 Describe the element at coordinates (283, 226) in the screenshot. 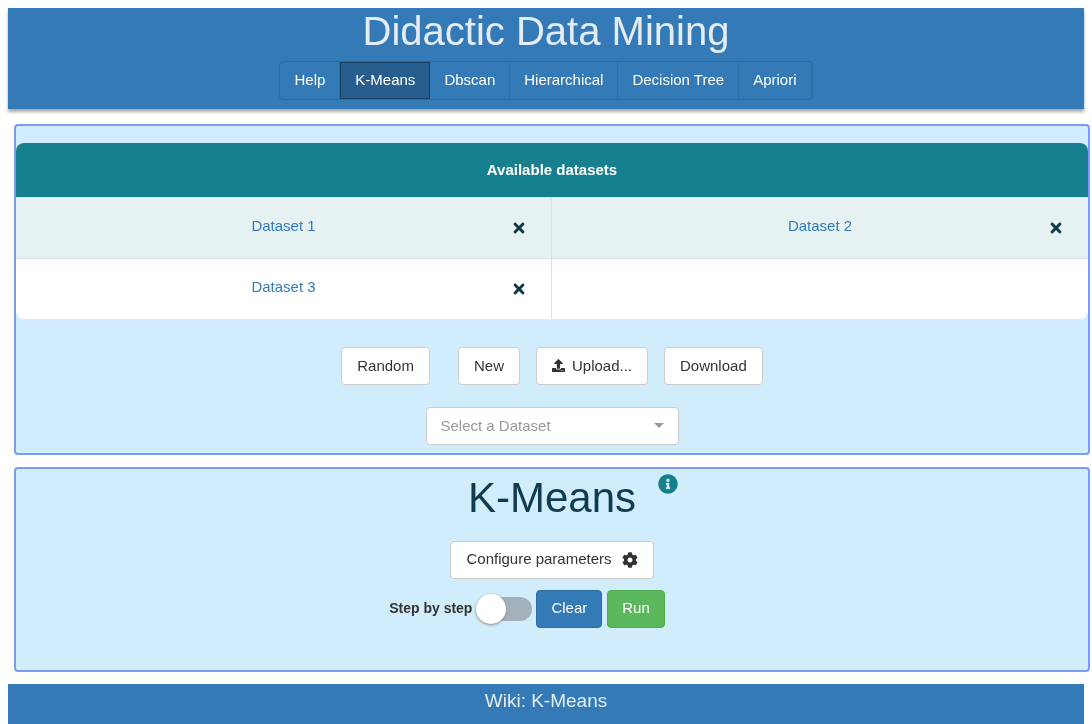

I see `dataset-link: Dataset 1` at that location.